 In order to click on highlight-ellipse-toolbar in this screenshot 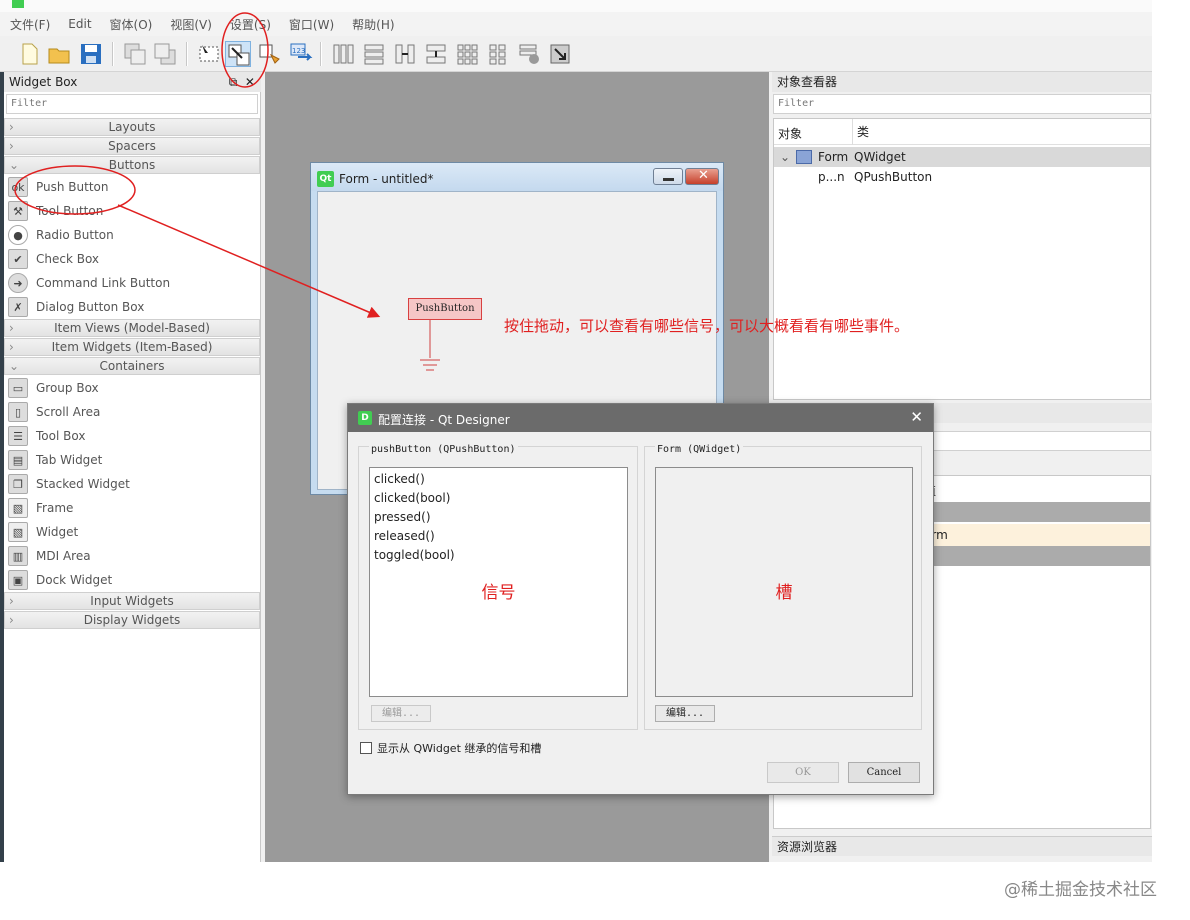, I will do `click(245, 50)`.